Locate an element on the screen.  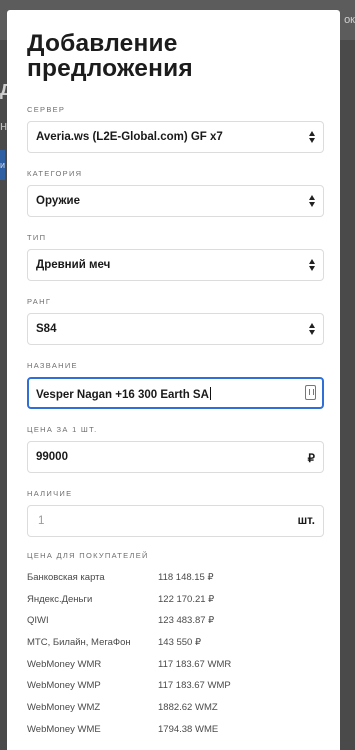
name-input: Vesper Nagan +16 300 Earth SA is located at coordinates (175, 393).